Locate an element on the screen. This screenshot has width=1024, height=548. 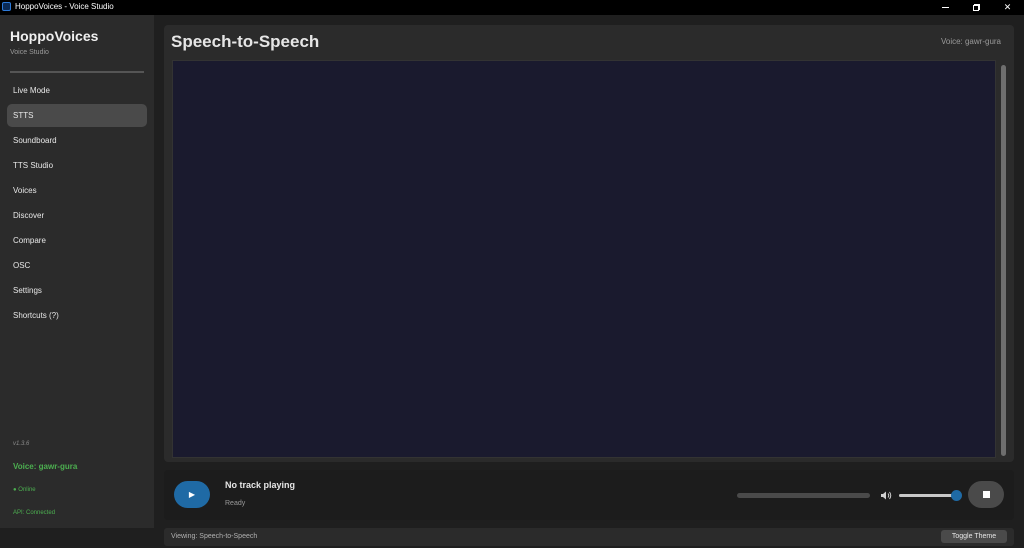
sidebar-item-live-mode: Live Mode is located at coordinates (77, 90).